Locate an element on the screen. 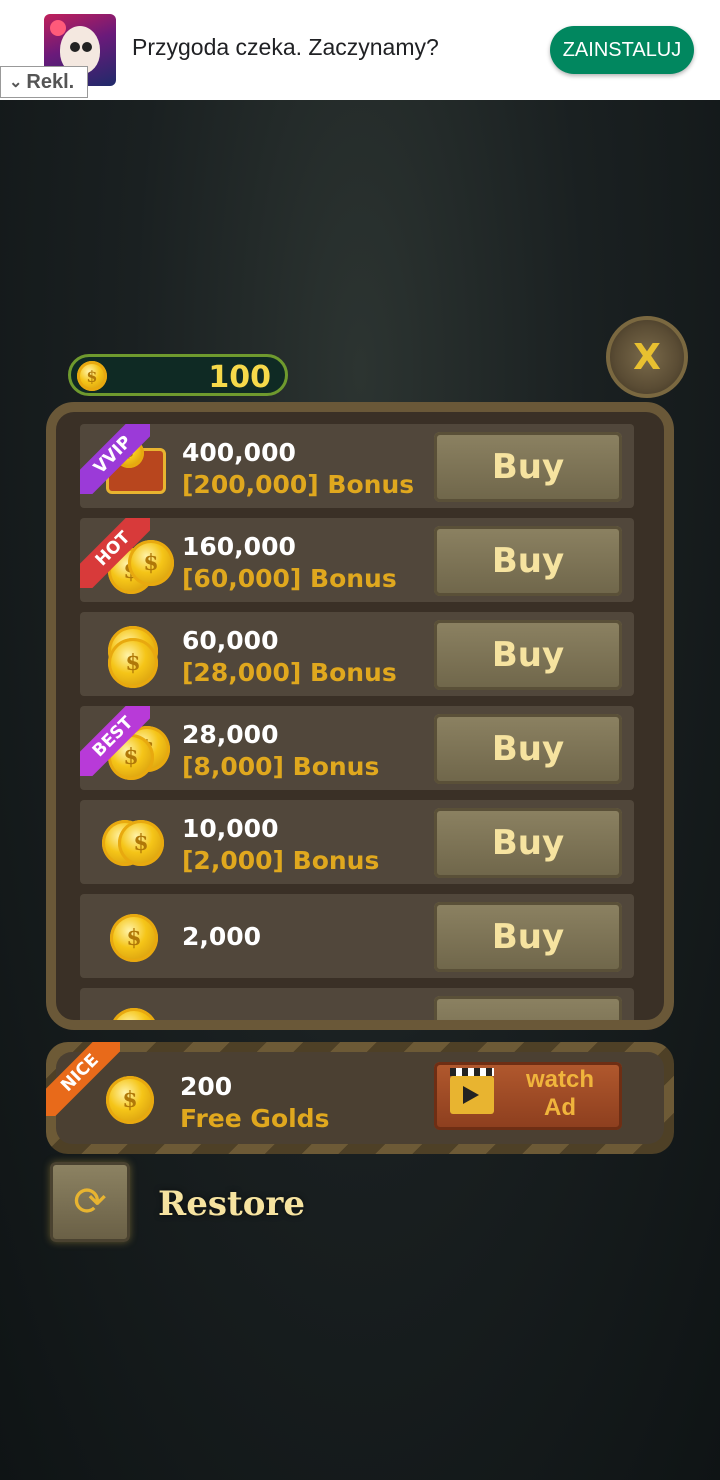 The width and height of the screenshot is (720, 1480). offer-bonus: [60,000] Bonus is located at coordinates (289, 578).